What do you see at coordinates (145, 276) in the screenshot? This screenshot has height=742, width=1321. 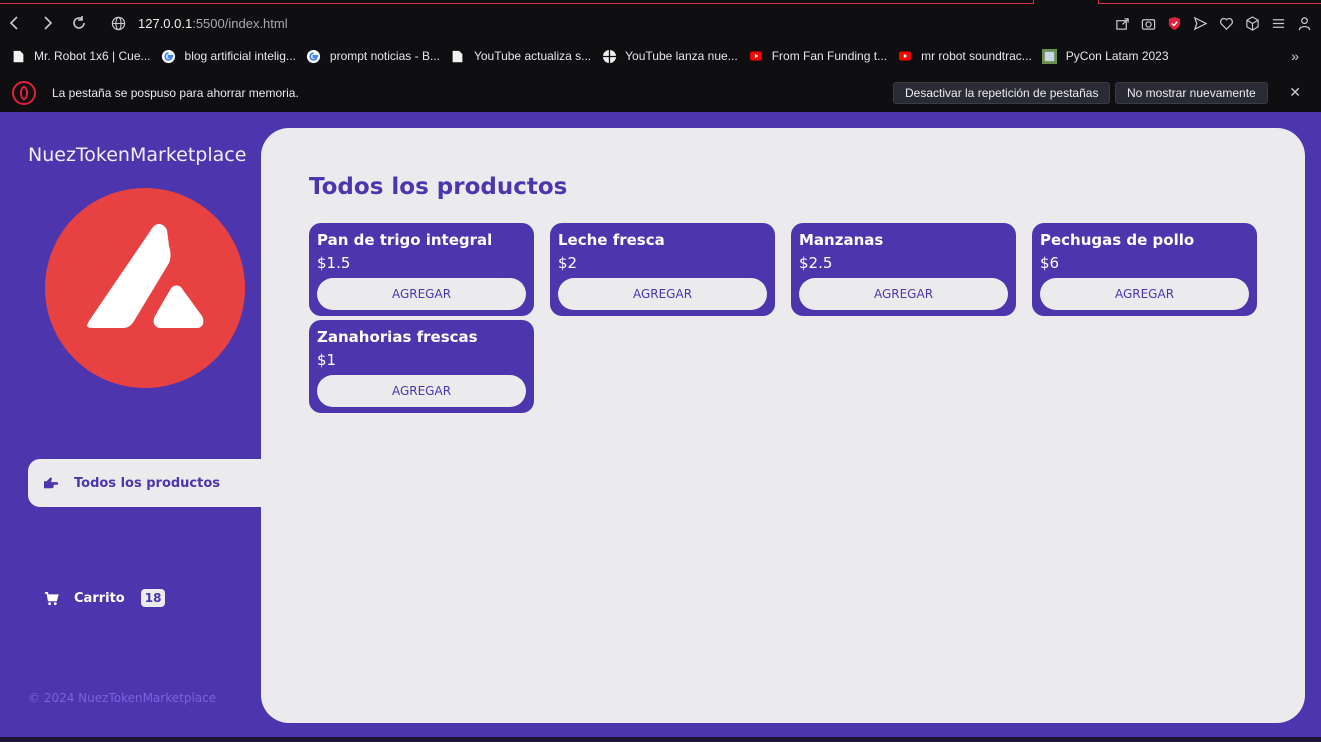 I see `logo-mark-icon` at bounding box center [145, 276].